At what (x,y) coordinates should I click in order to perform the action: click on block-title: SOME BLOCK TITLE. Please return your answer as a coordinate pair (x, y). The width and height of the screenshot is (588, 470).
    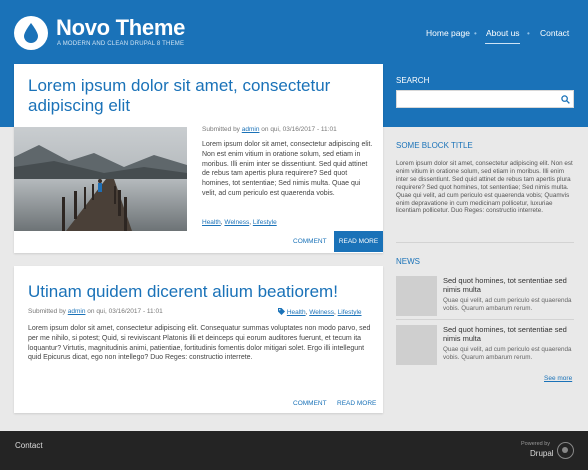
    Looking at the image, I should click on (434, 145).